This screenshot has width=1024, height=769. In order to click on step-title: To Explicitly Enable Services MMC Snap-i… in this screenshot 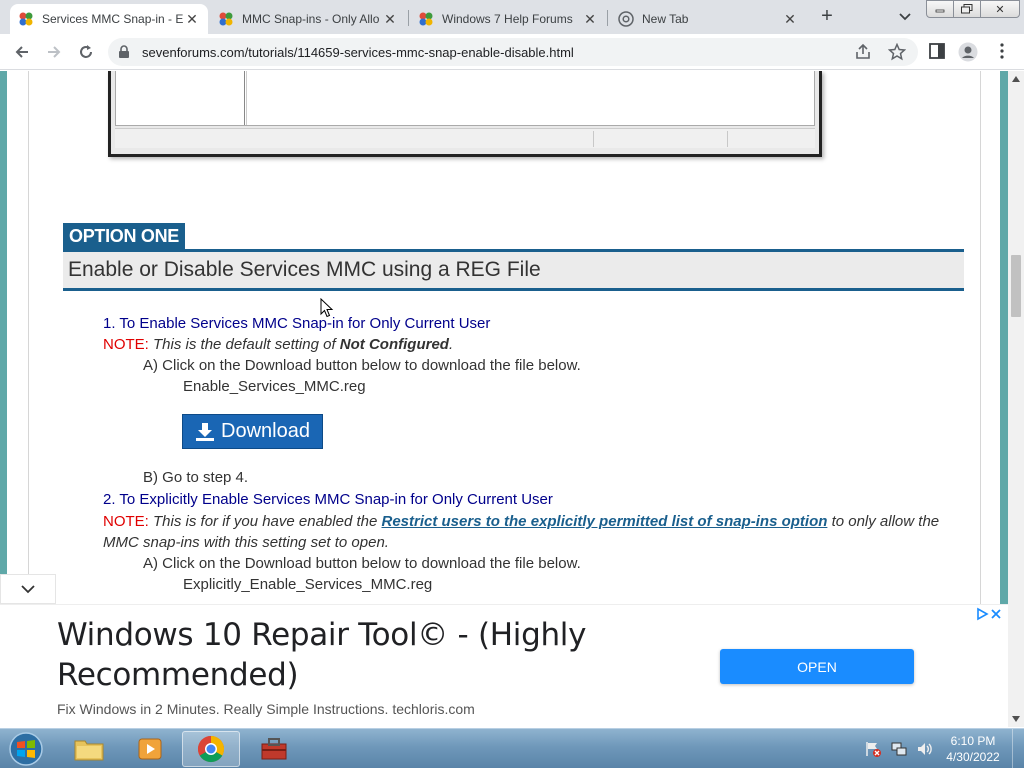, I will do `click(336, 499)`.